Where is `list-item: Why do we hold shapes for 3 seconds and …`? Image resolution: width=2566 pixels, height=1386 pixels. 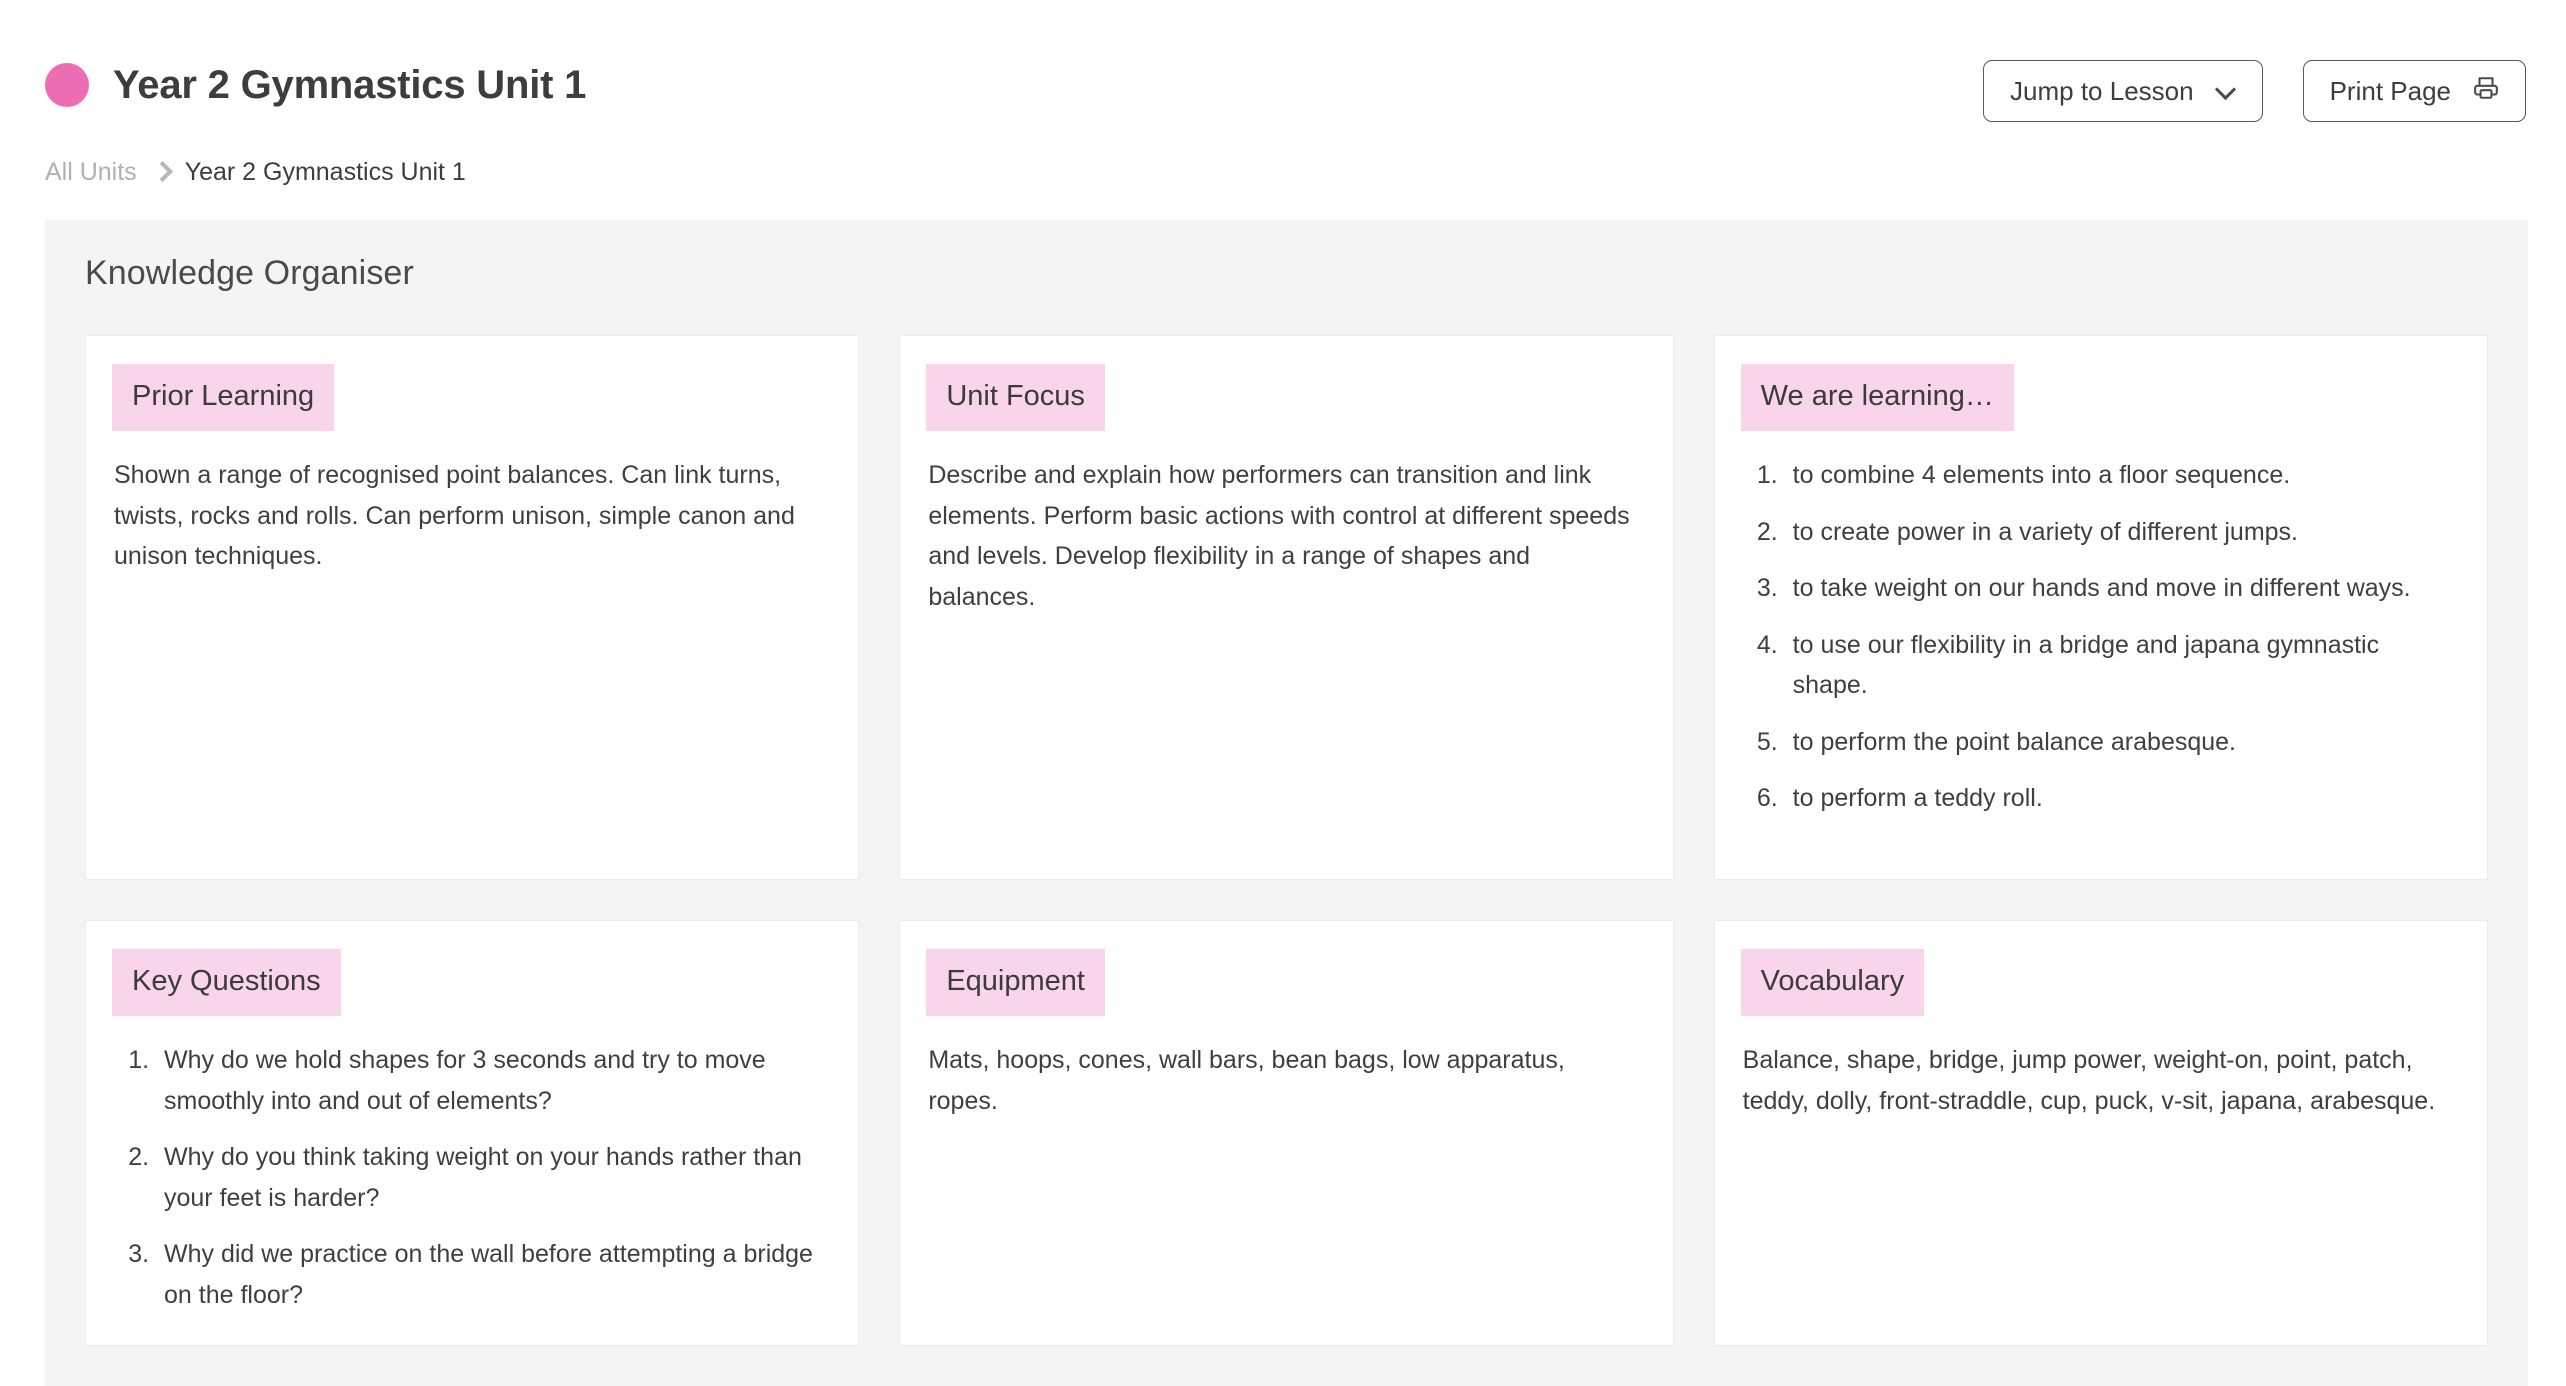
list-item: Why do we hold shapes for 3 seconds and … is located at coordinates (494, 1080).